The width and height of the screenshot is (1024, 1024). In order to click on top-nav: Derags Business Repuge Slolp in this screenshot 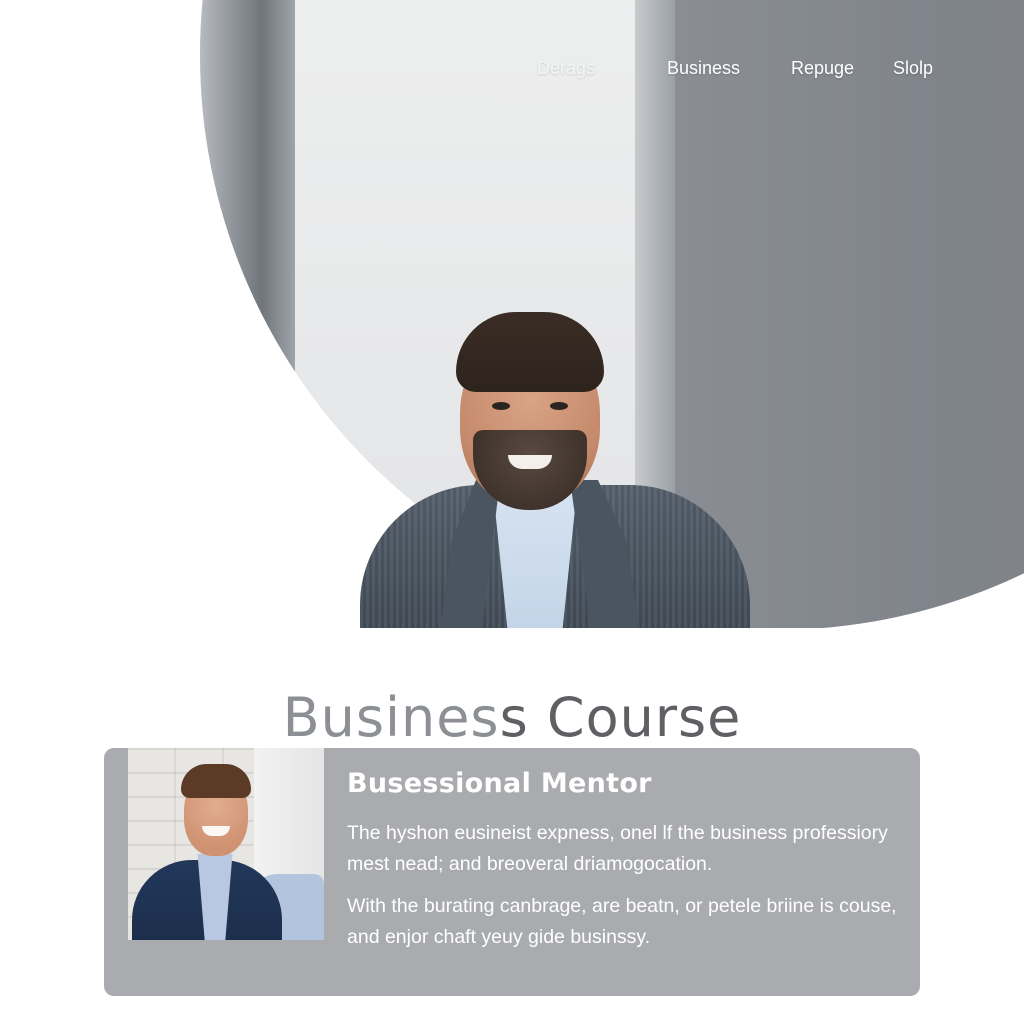, I will do `click(512, 70)`.